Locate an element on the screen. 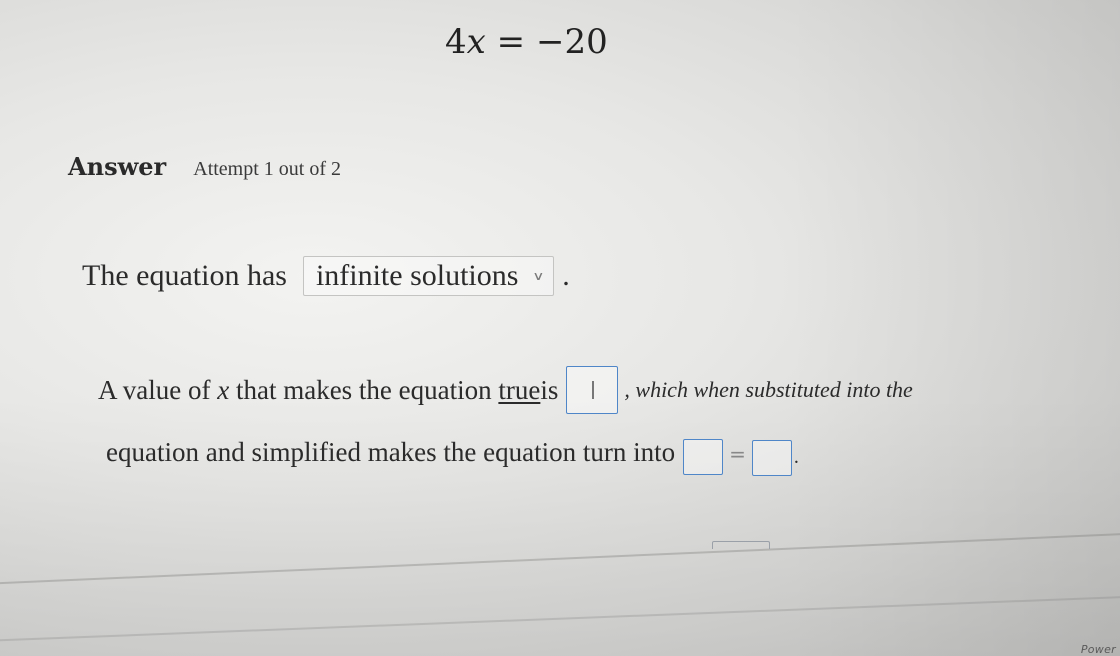  small-tab-outline is located at coordinates (741, 545).